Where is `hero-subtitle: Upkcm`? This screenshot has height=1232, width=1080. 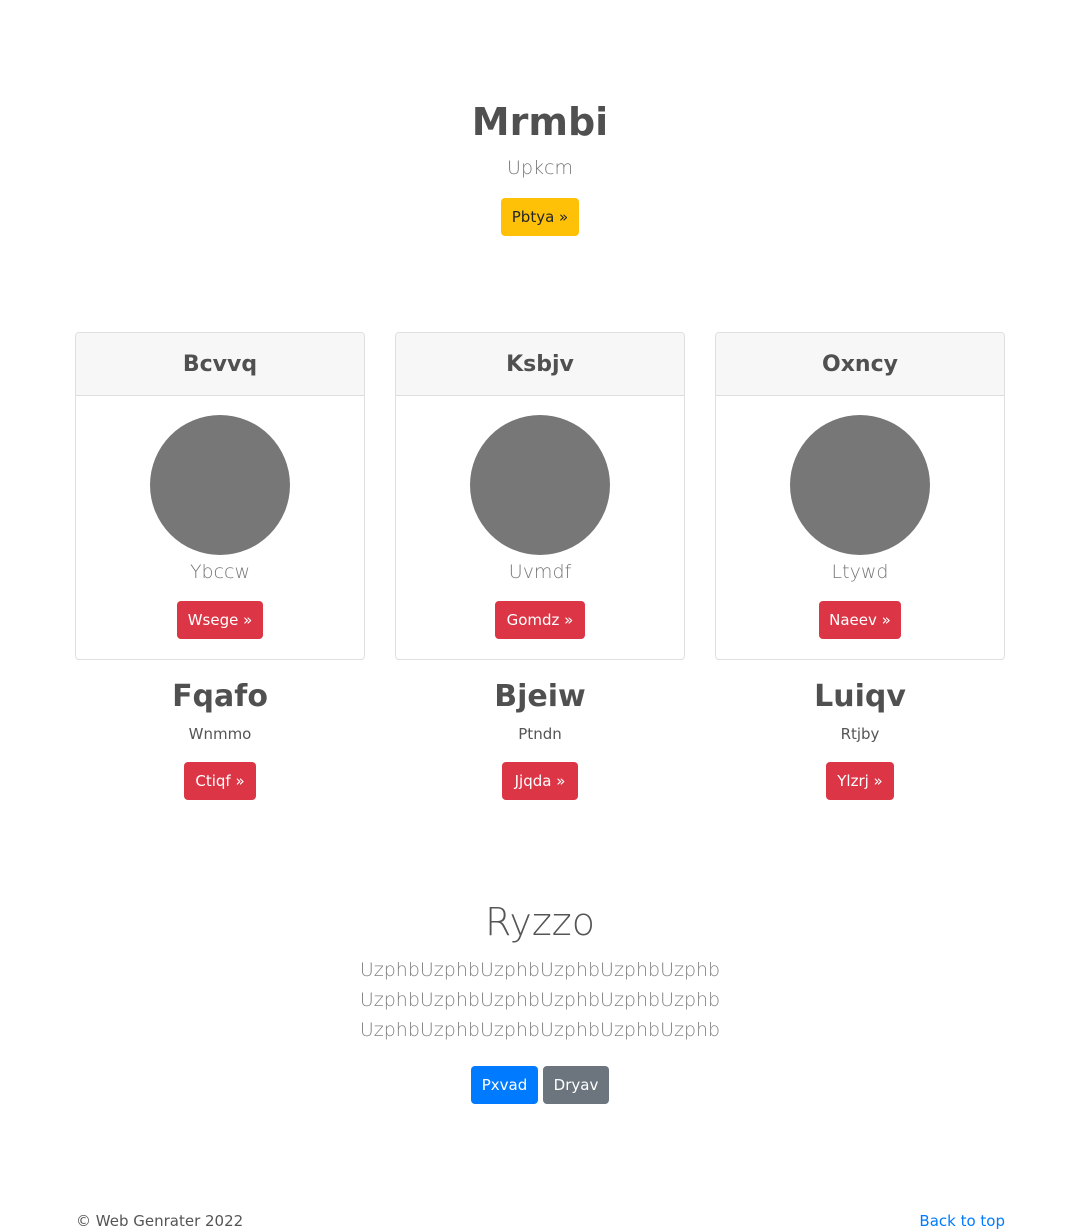 hero-subtitle: Upkcm is located at coordinates (540, 168).